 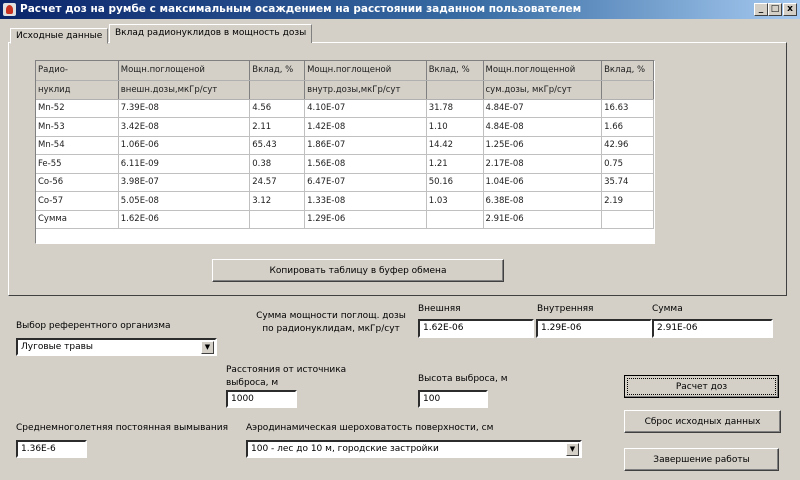 I want to click on table-cell: 4.84E-08, so click(x=543, y=127).